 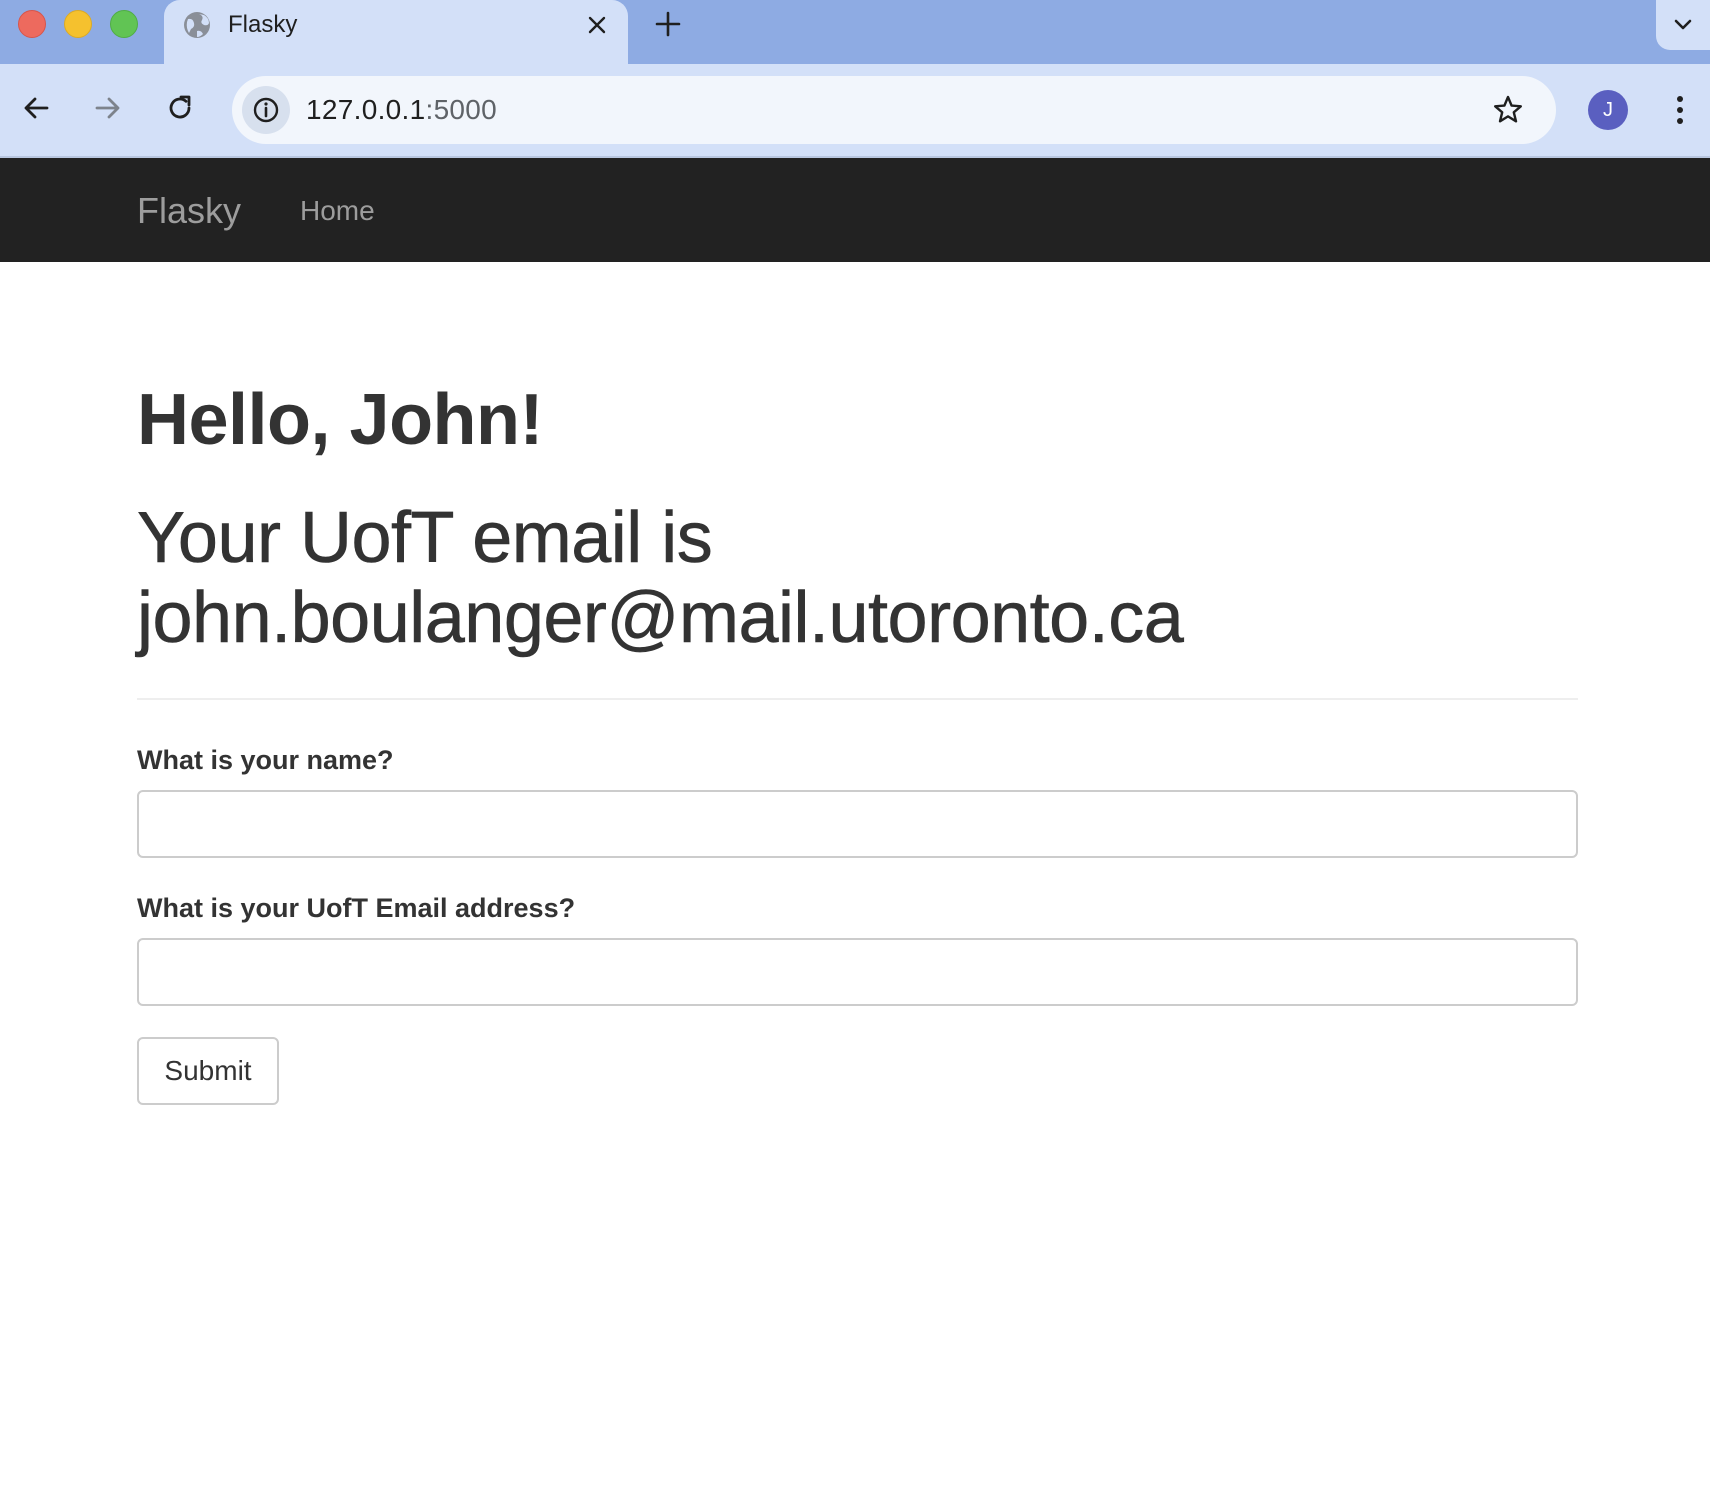 What do you see at coordinates (32, 24) in the screenshot?
I see `close-window-button` at bounding box center [32, 24].